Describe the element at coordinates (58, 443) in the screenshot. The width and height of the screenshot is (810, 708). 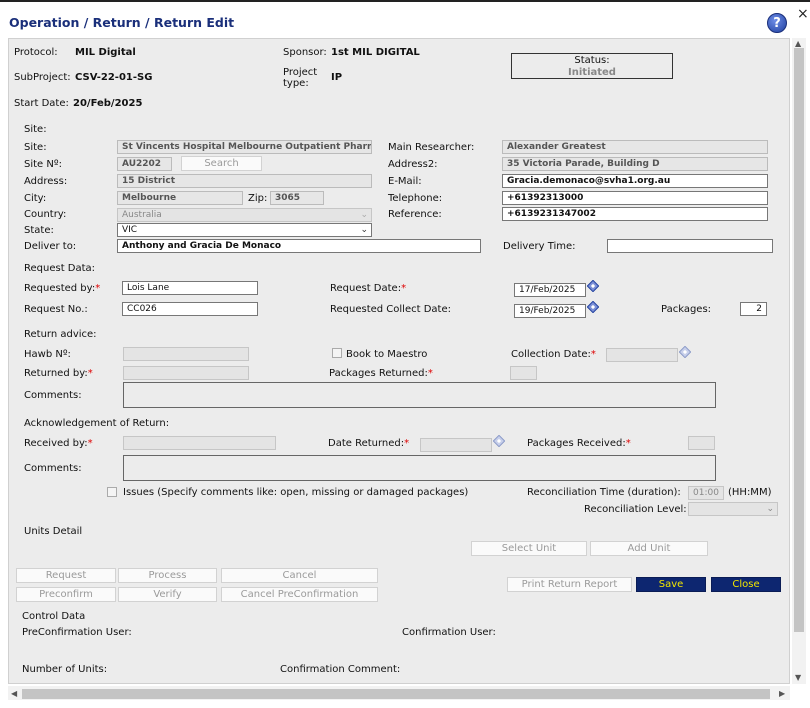
I see `received-by-label: Received by:` at that location.